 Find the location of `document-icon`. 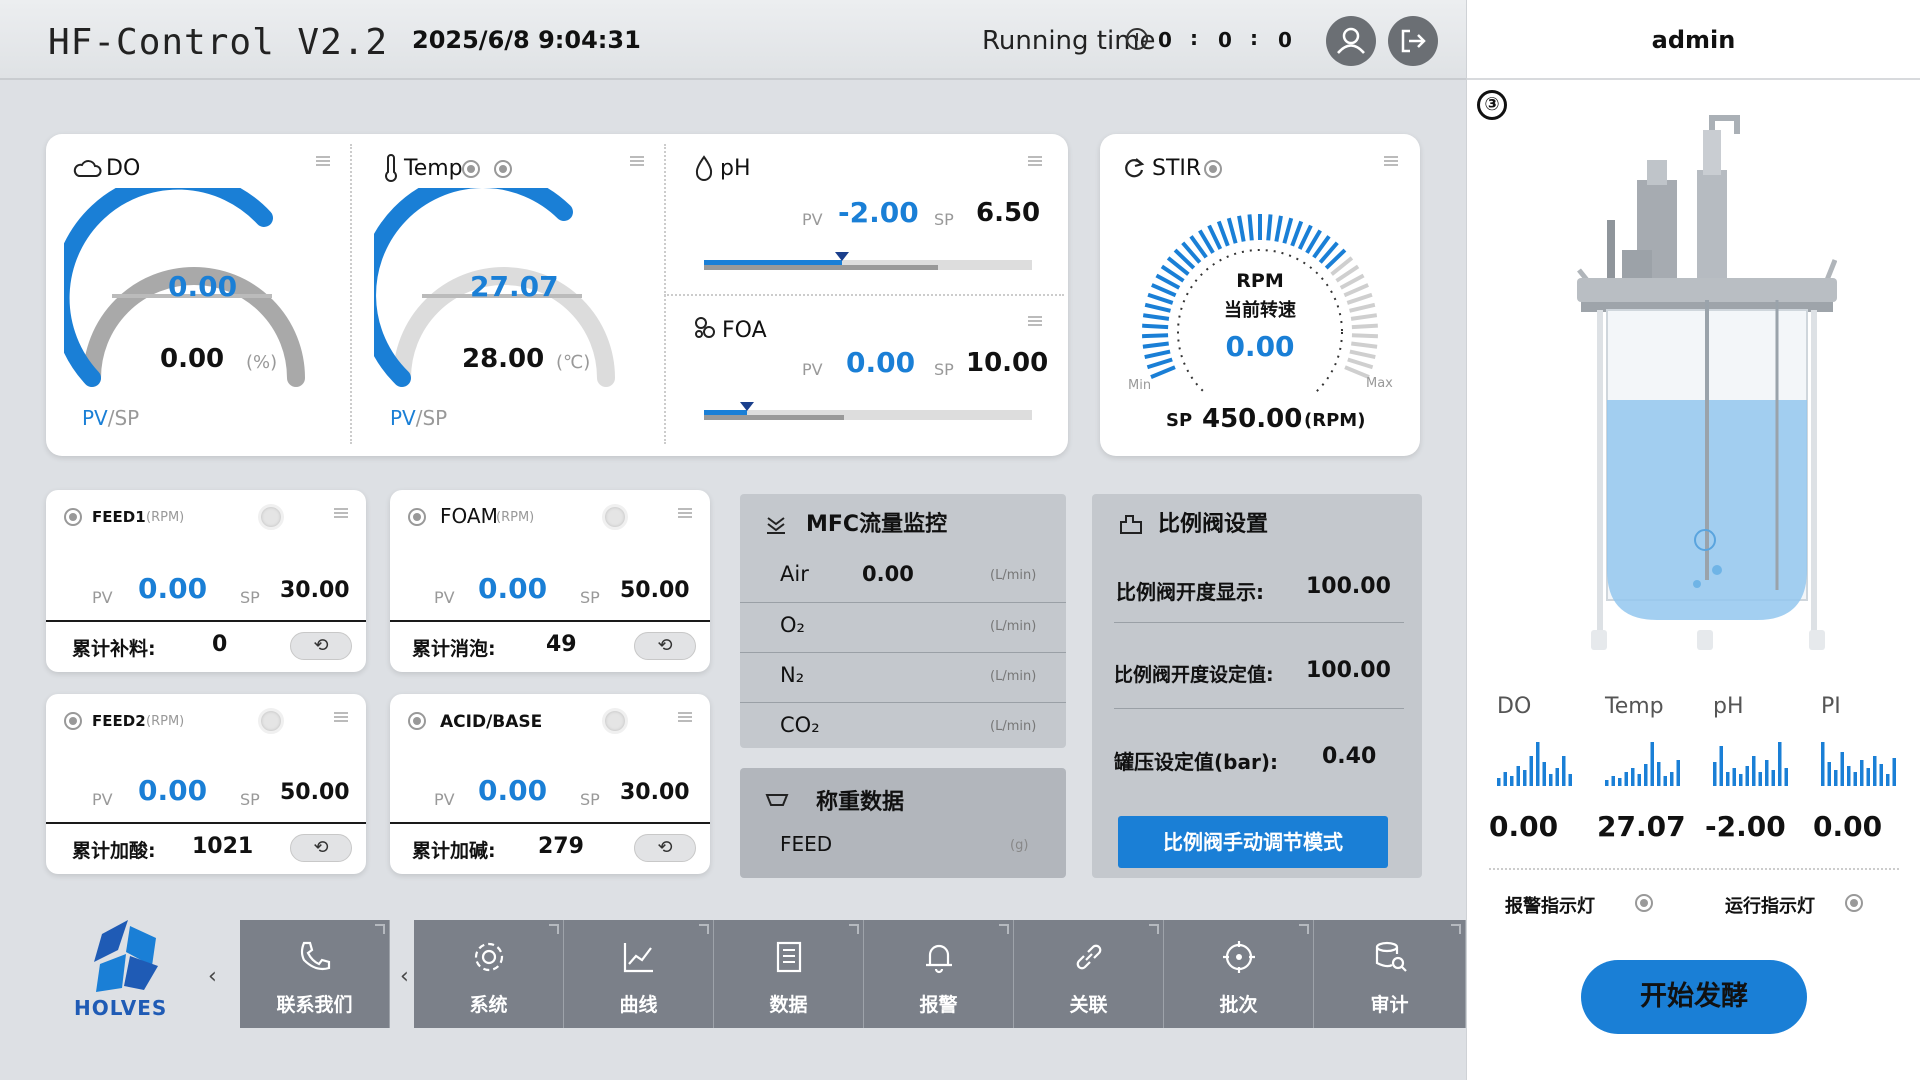

document-icon is located at coordinates (788, 957).